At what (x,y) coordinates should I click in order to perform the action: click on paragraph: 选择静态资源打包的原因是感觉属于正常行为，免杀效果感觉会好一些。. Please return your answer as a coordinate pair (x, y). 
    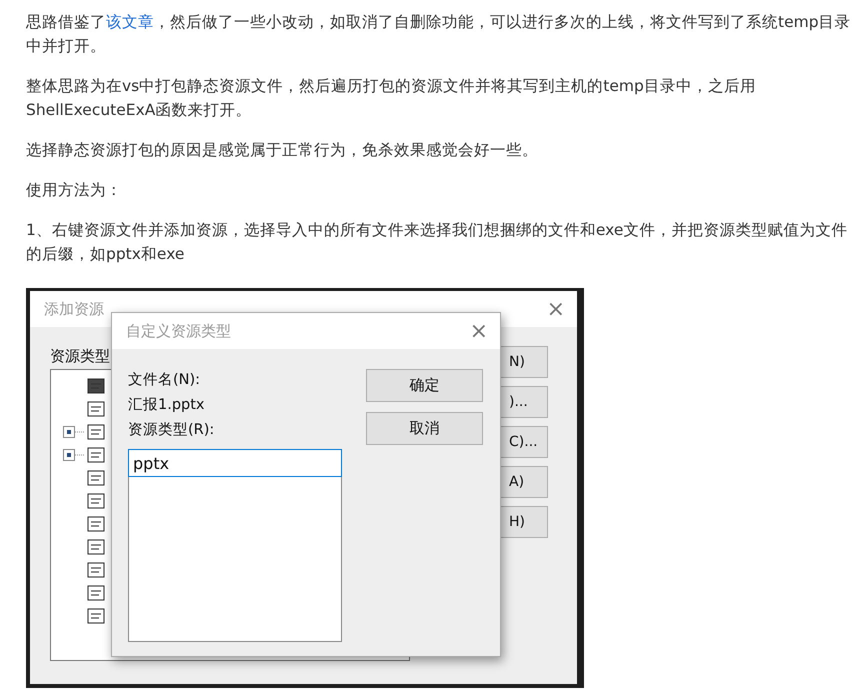
    Looking at the image, I should click on (282, 150).